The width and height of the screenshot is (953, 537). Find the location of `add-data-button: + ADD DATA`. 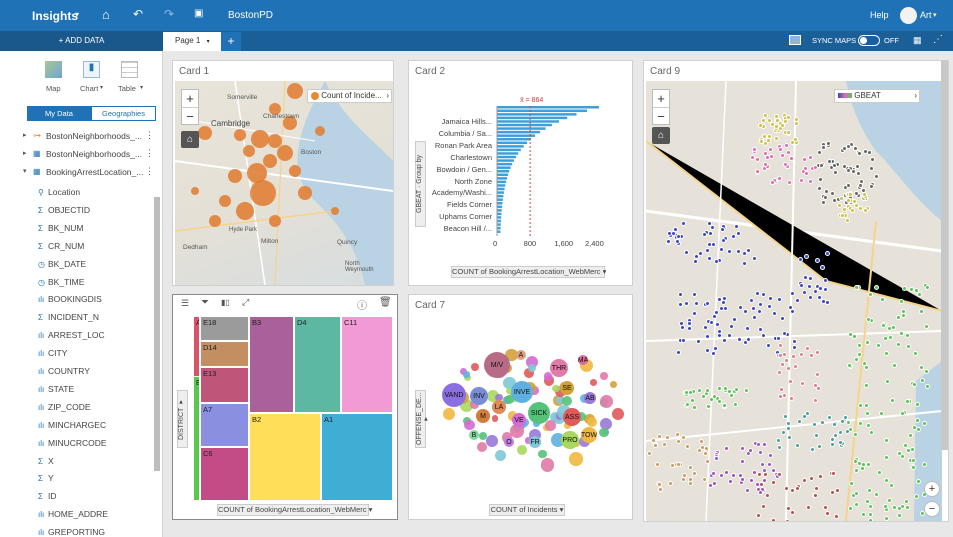

add-data-button: + ADD DATA is located at coordinates (81, 41).